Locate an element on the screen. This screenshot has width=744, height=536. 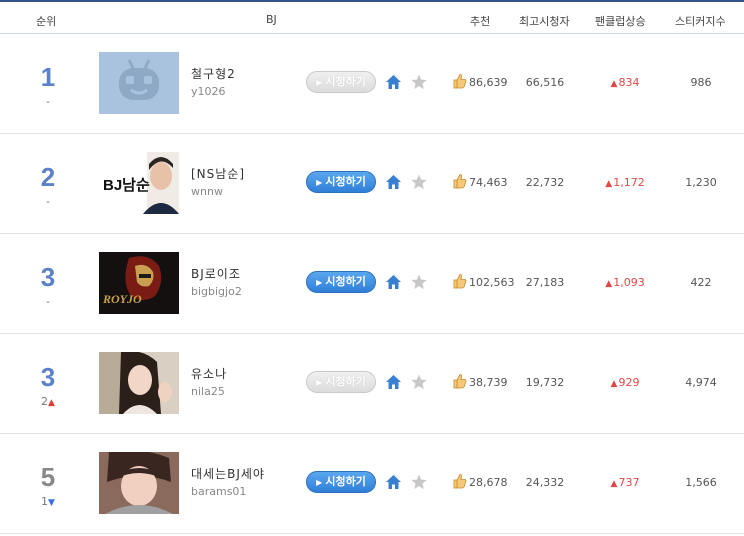
bj-thumbnail: BJ남순 is located at coordinates (139, 183).